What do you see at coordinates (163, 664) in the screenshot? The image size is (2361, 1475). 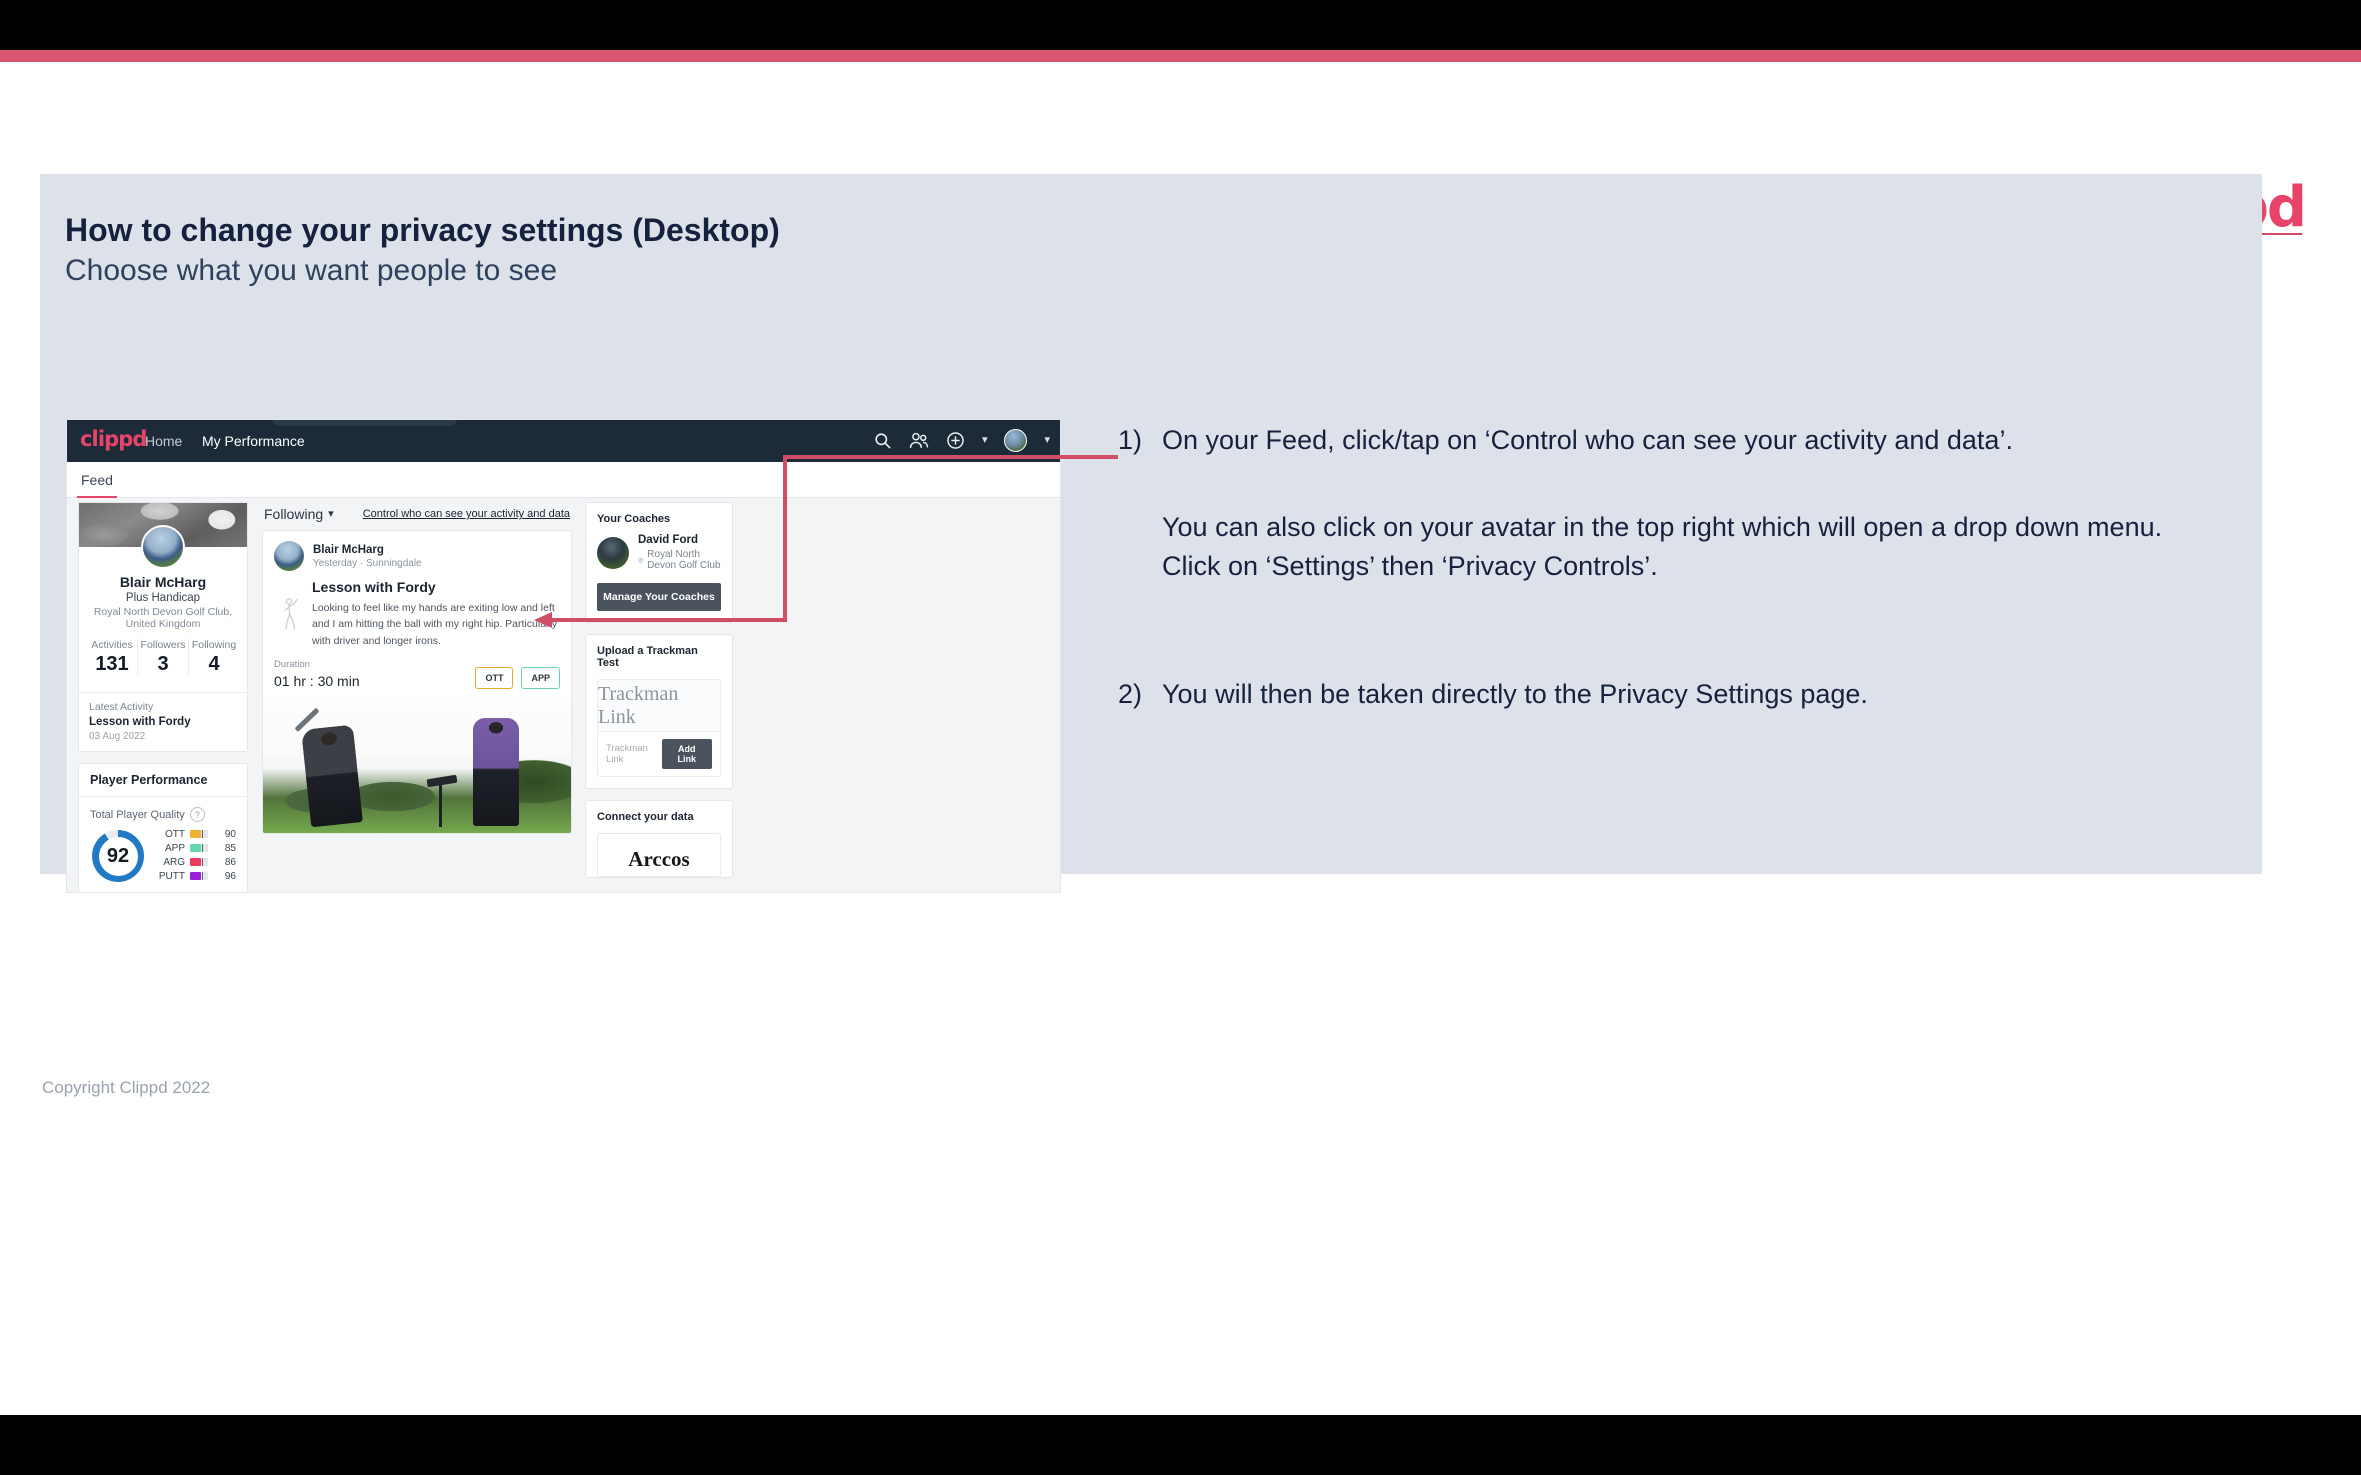 I see `stat-value: 3` at bounding box center [163, 664].